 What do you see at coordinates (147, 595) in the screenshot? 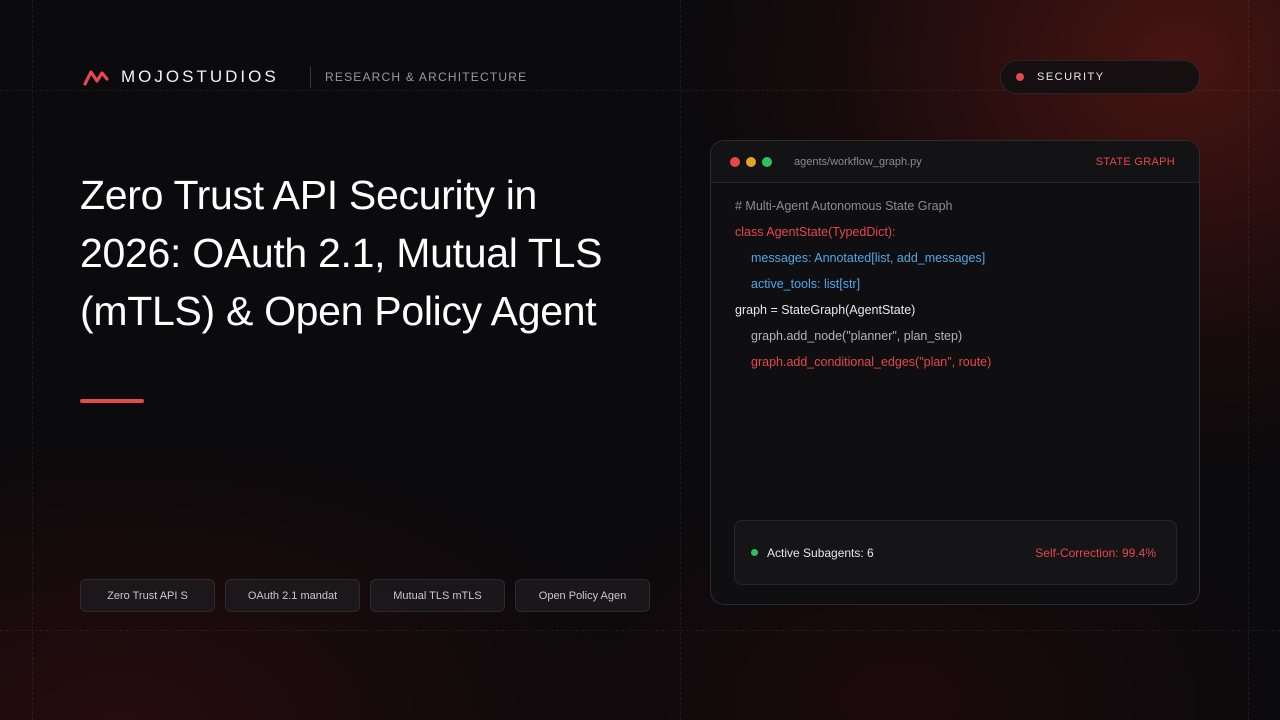
I see `tag-chip: Zero Trust API S` at bounding box center [147, 595].